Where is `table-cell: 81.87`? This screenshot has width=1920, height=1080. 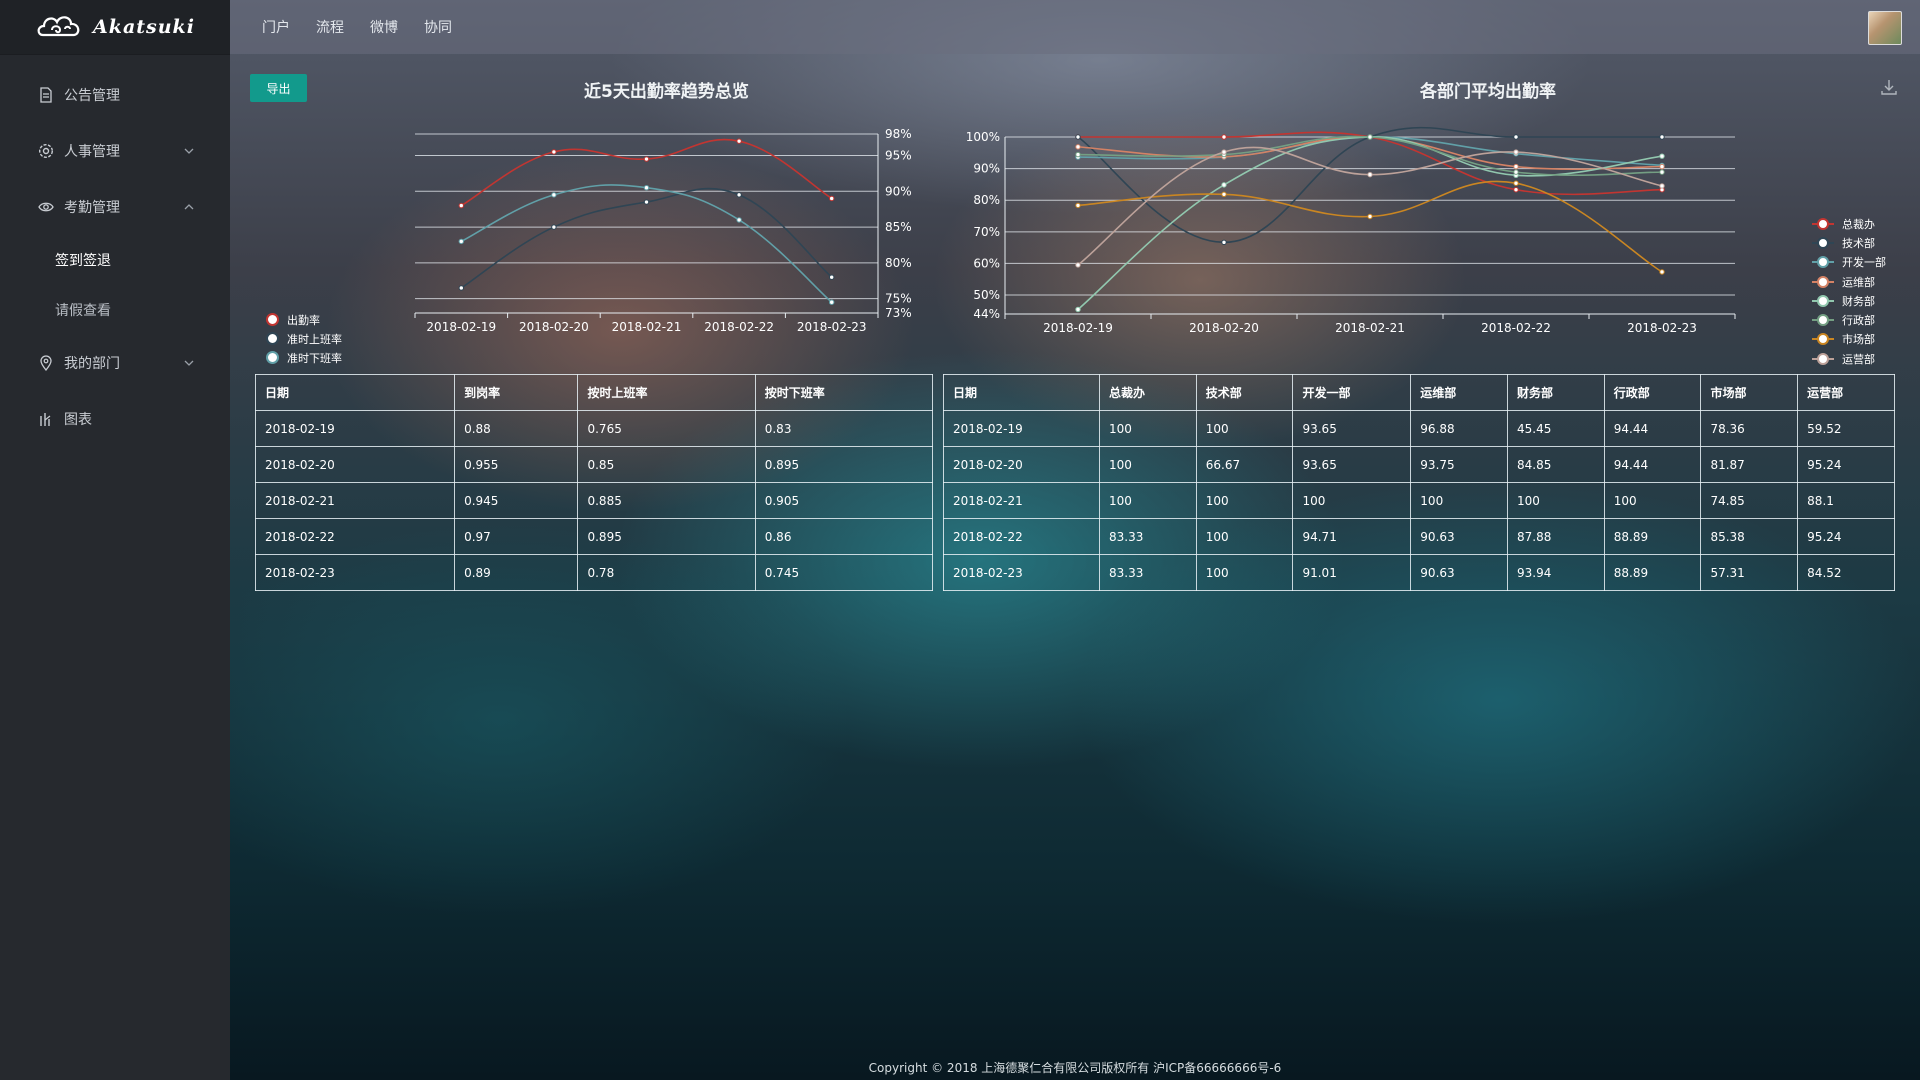 table-cell: 81.87 is located at coordinates (1749, 464).